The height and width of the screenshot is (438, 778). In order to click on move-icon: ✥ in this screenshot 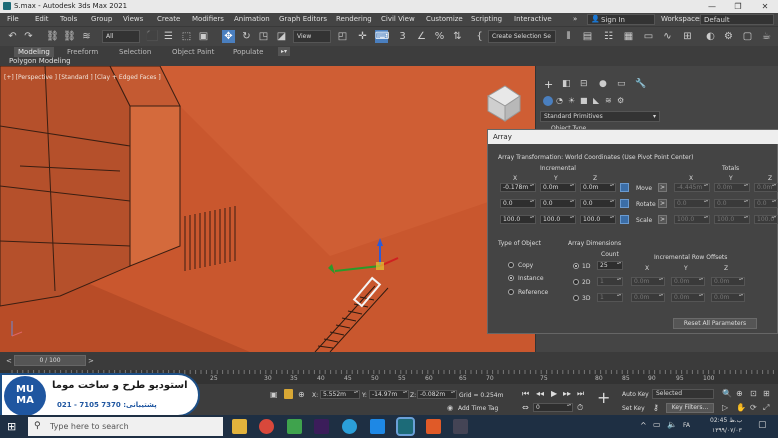, I will do `click(228, 36)`.